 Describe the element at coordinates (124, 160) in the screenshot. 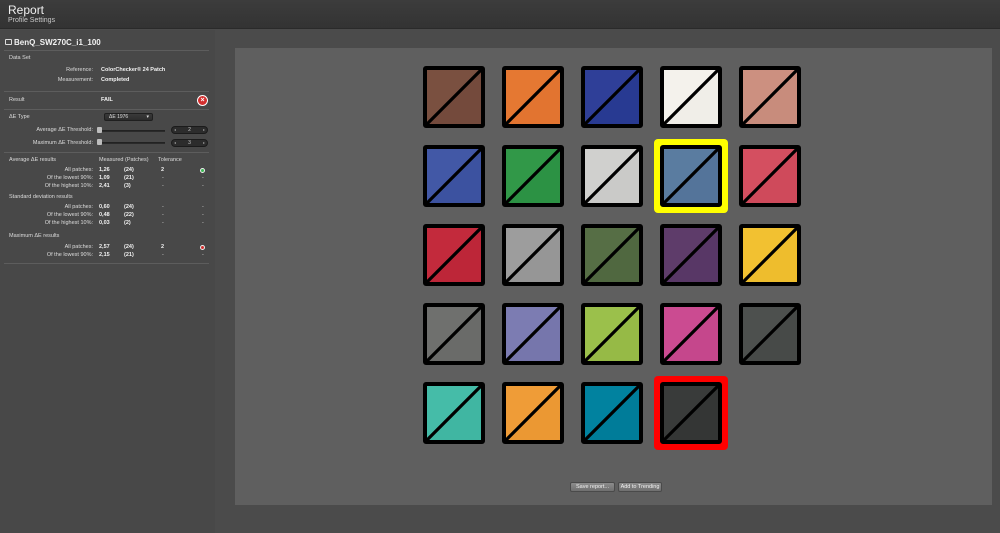

I see `measured-header: Measured (Patches)` at that location.